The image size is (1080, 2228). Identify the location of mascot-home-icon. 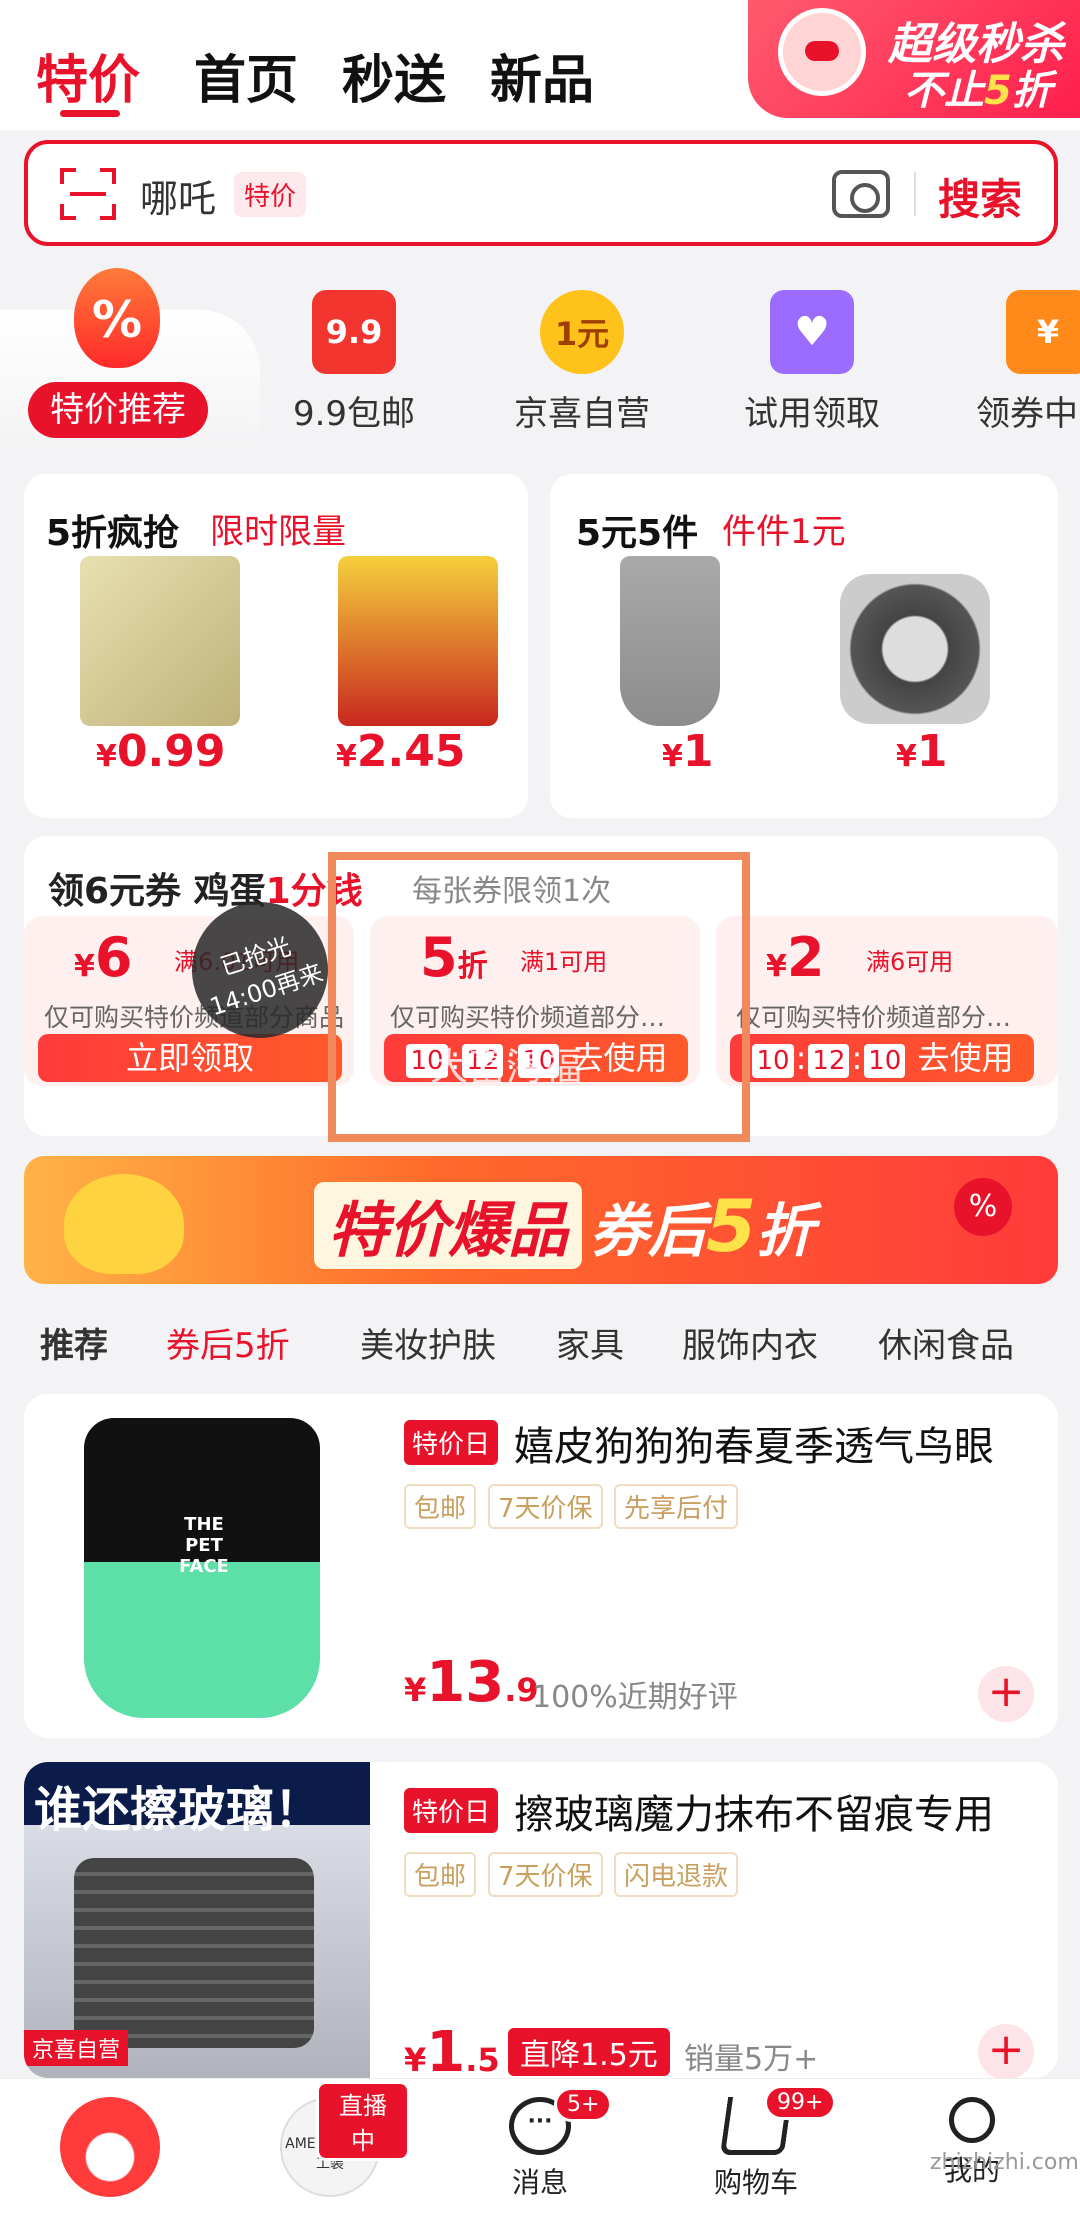
(110, 2147).